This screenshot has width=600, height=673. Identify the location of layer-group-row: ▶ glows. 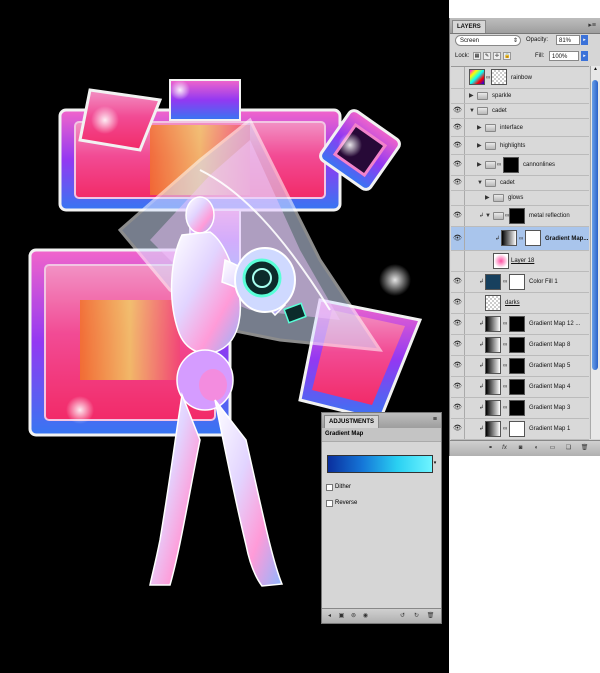
(520, 198).